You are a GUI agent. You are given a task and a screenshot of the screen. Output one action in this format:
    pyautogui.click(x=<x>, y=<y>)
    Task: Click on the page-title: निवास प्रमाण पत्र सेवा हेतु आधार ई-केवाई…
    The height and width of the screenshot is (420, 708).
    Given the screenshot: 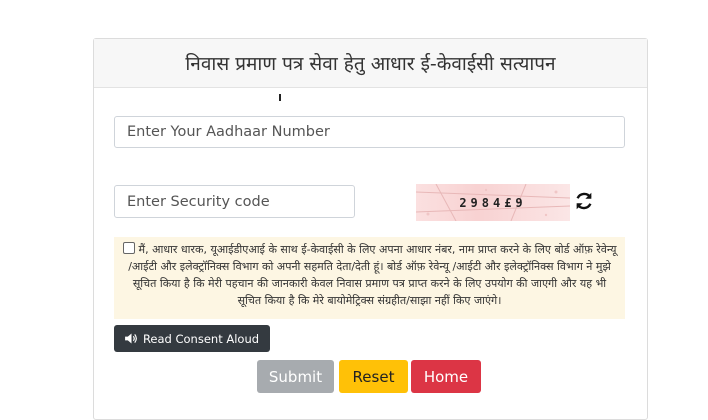 What is the action you would take?
    pyautogui.click(x=370, y=63)
    